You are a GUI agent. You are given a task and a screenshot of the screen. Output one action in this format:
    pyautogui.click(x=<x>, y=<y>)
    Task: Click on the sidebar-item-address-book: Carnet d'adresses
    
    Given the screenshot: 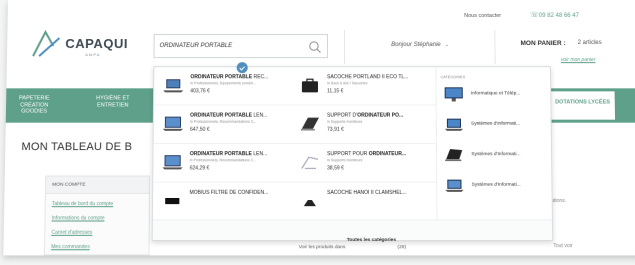 What is the action you would take?
    pyautogui.click(x=71, y=233)
    